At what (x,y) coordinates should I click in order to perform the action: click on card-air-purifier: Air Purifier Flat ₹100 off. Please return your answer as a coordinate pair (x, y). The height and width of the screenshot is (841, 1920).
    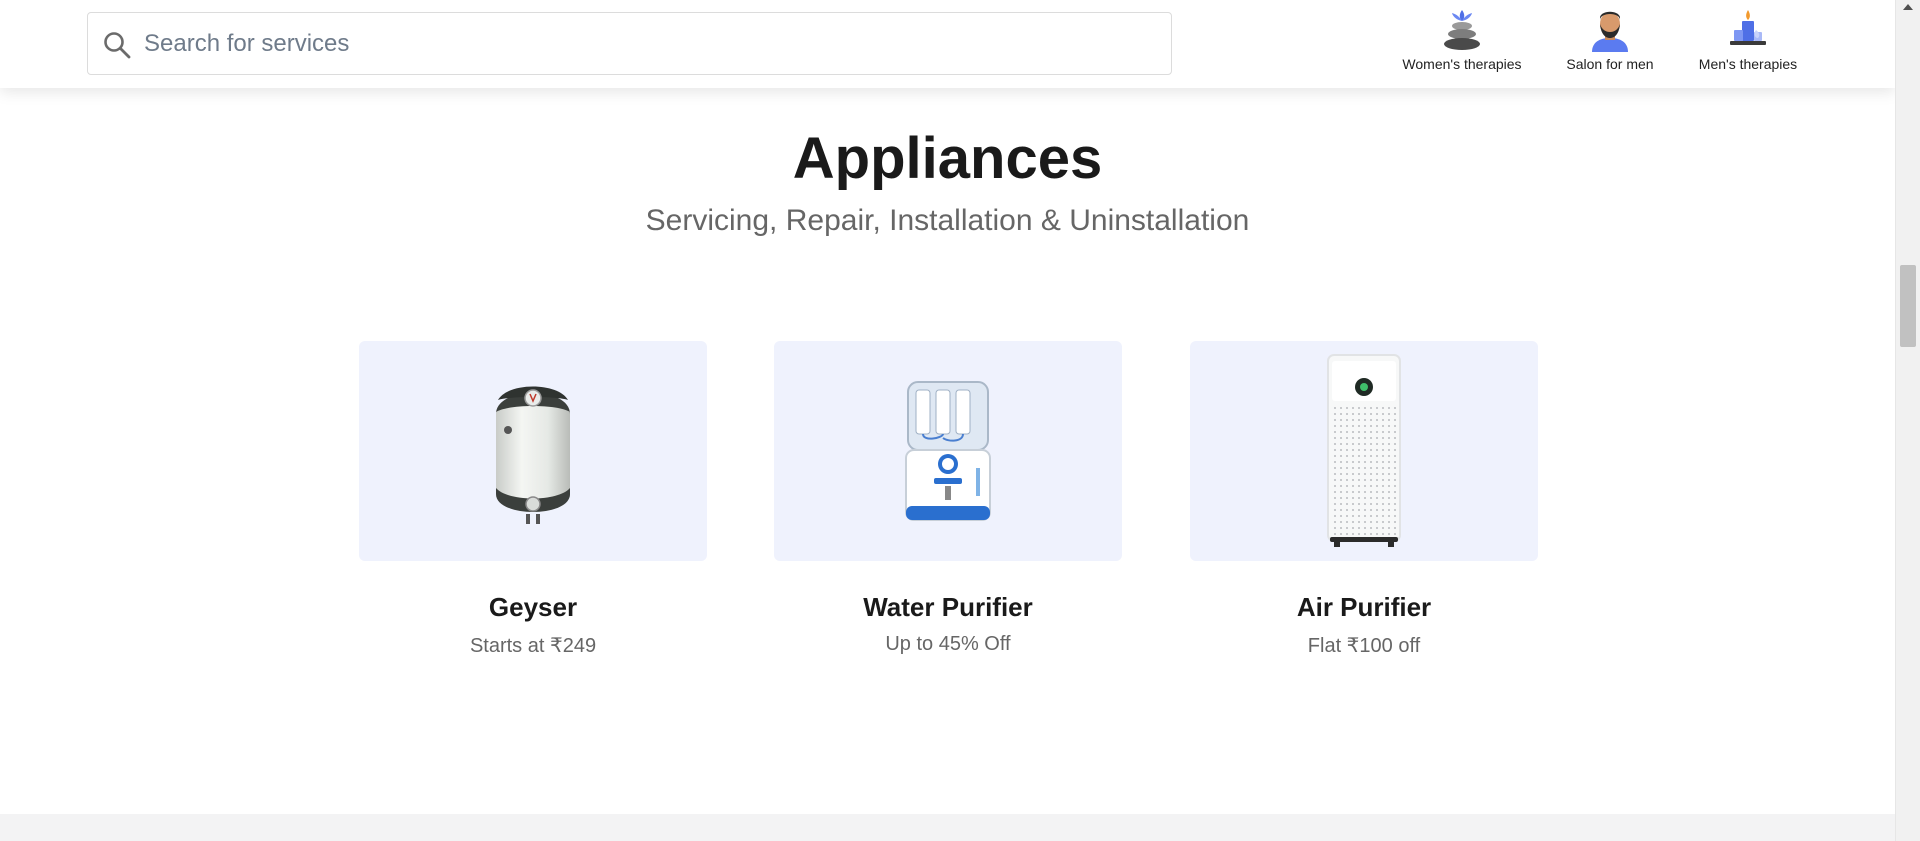
    Looking at the image, I should click on (1364, 499).